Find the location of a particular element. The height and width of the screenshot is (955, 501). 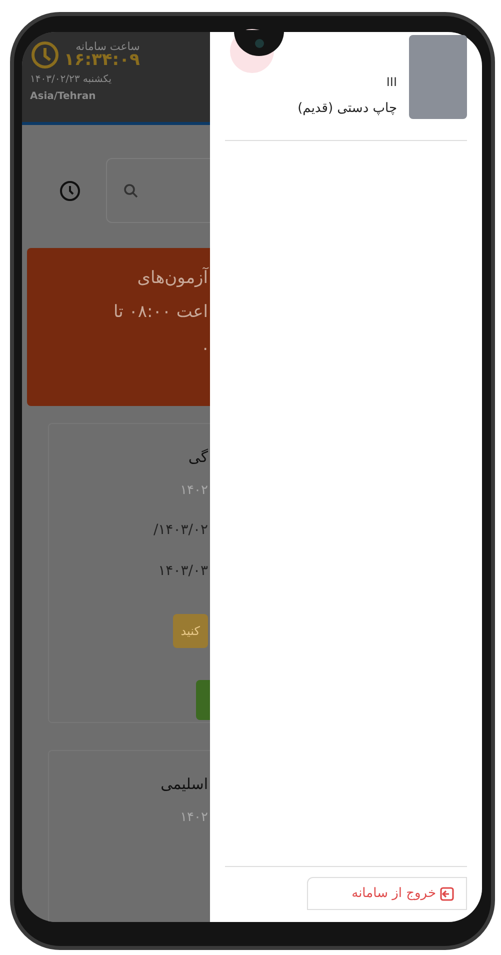

card-title: گی is located at coordinates (198, 457).